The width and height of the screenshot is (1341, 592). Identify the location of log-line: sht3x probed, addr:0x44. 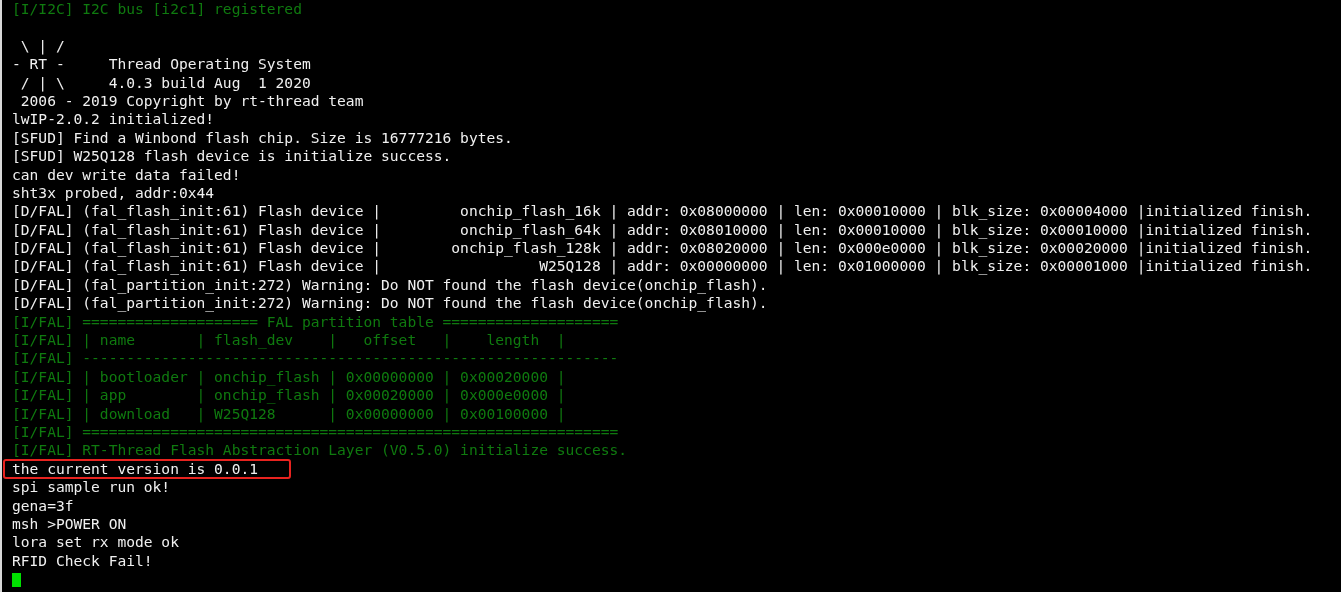
(113, 192).